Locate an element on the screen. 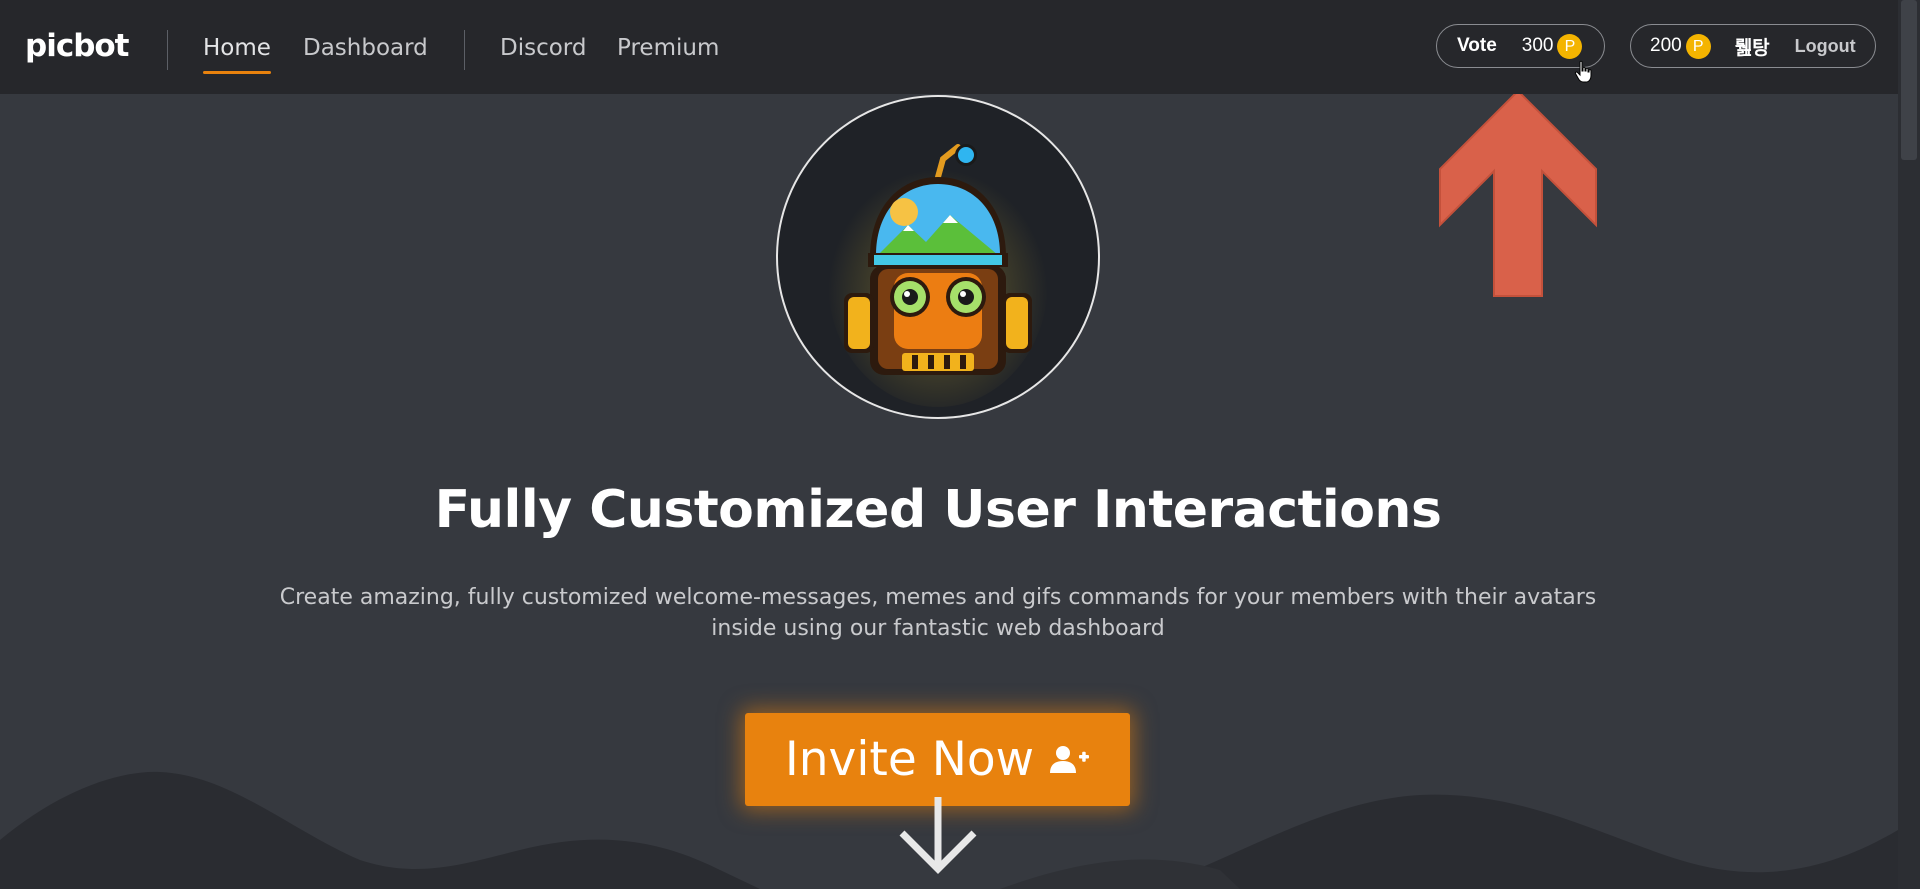  invite-now-button: Invite Now is located at coordinates (937, 759).